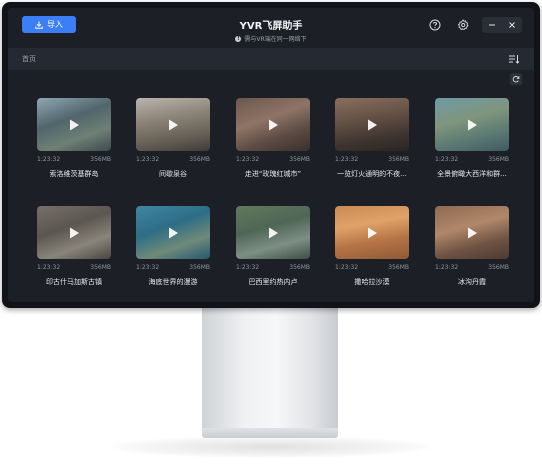  What do you see at coordinates (273, 282) in the screenshot?
I see `video-title: 巴西里约热内卢` at bounding box center [273, 282].